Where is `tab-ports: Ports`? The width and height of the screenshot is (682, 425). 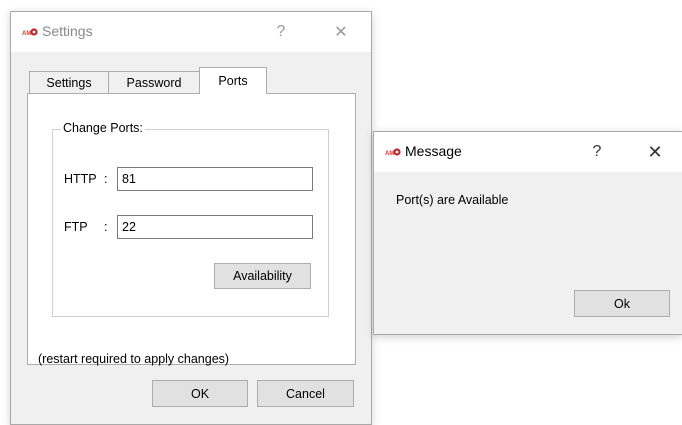
tab-ports: Ports is located at coordinates (233, 80).